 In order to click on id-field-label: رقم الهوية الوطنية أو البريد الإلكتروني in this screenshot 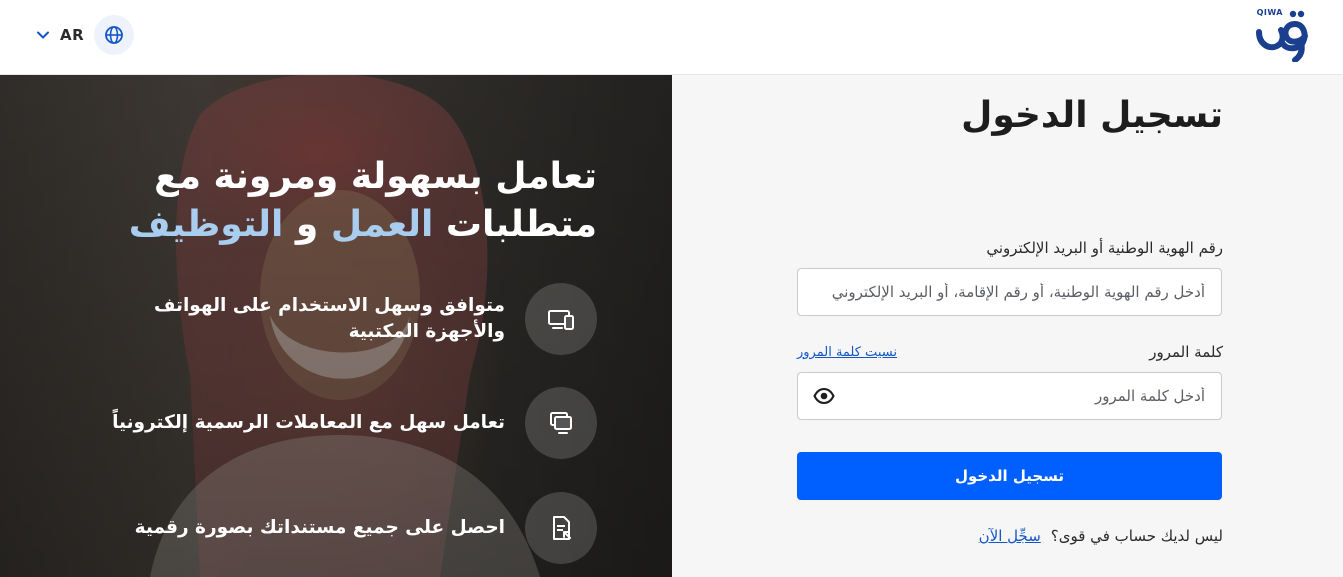, I will do `click(1104, 248)`.